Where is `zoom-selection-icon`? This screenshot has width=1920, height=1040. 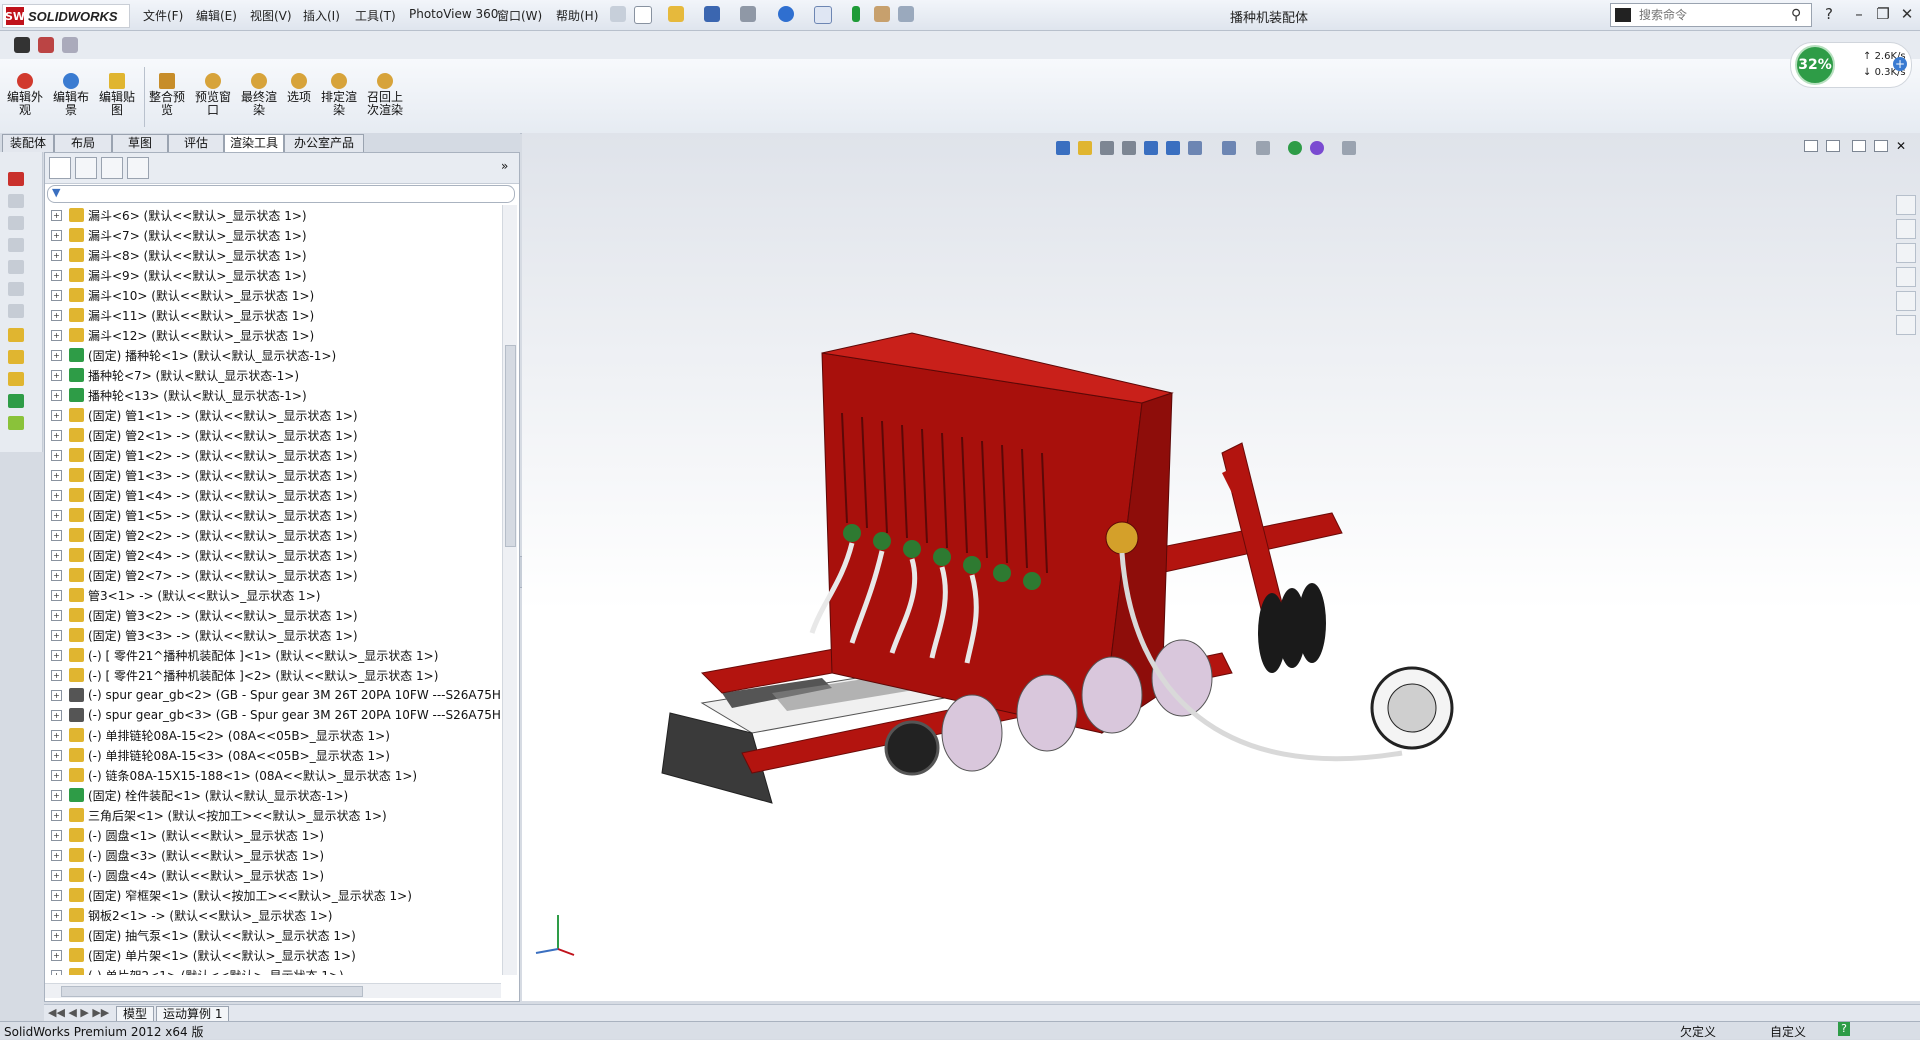 zoom-selection-icon is located at coordinates (1129, 148).